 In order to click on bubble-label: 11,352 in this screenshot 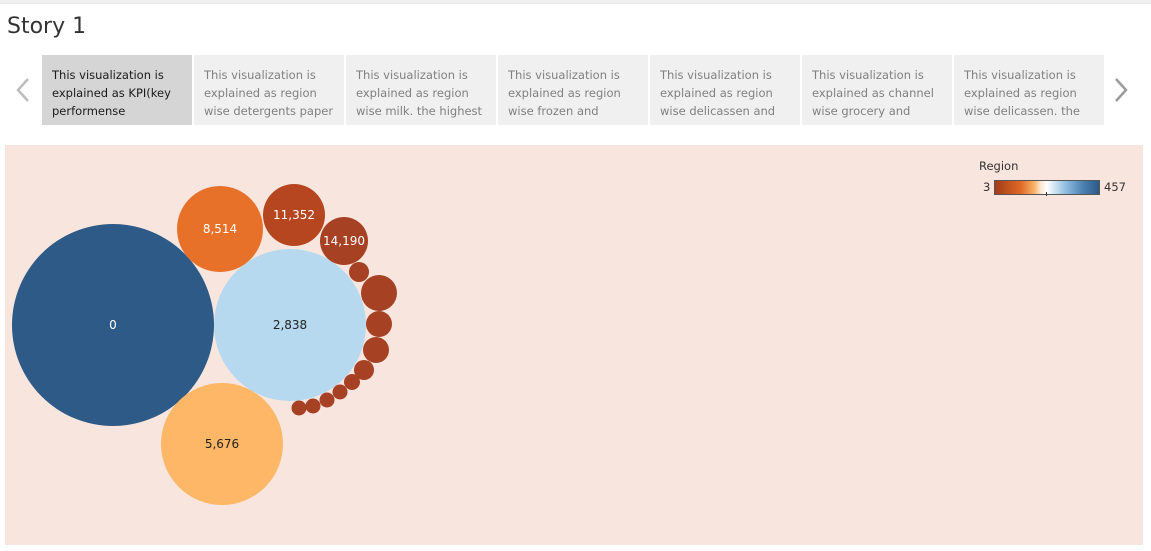, I will do `click(294, 215)`.